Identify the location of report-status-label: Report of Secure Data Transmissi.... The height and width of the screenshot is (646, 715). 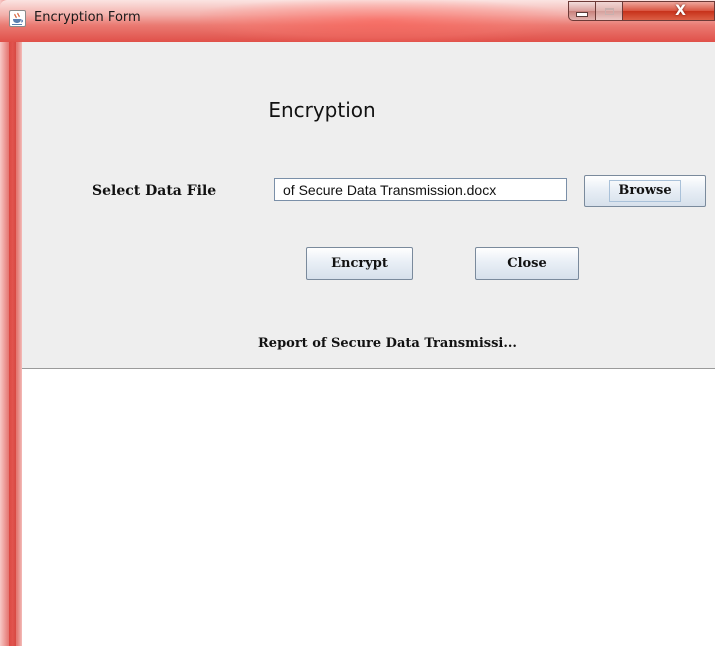
(387, 343).